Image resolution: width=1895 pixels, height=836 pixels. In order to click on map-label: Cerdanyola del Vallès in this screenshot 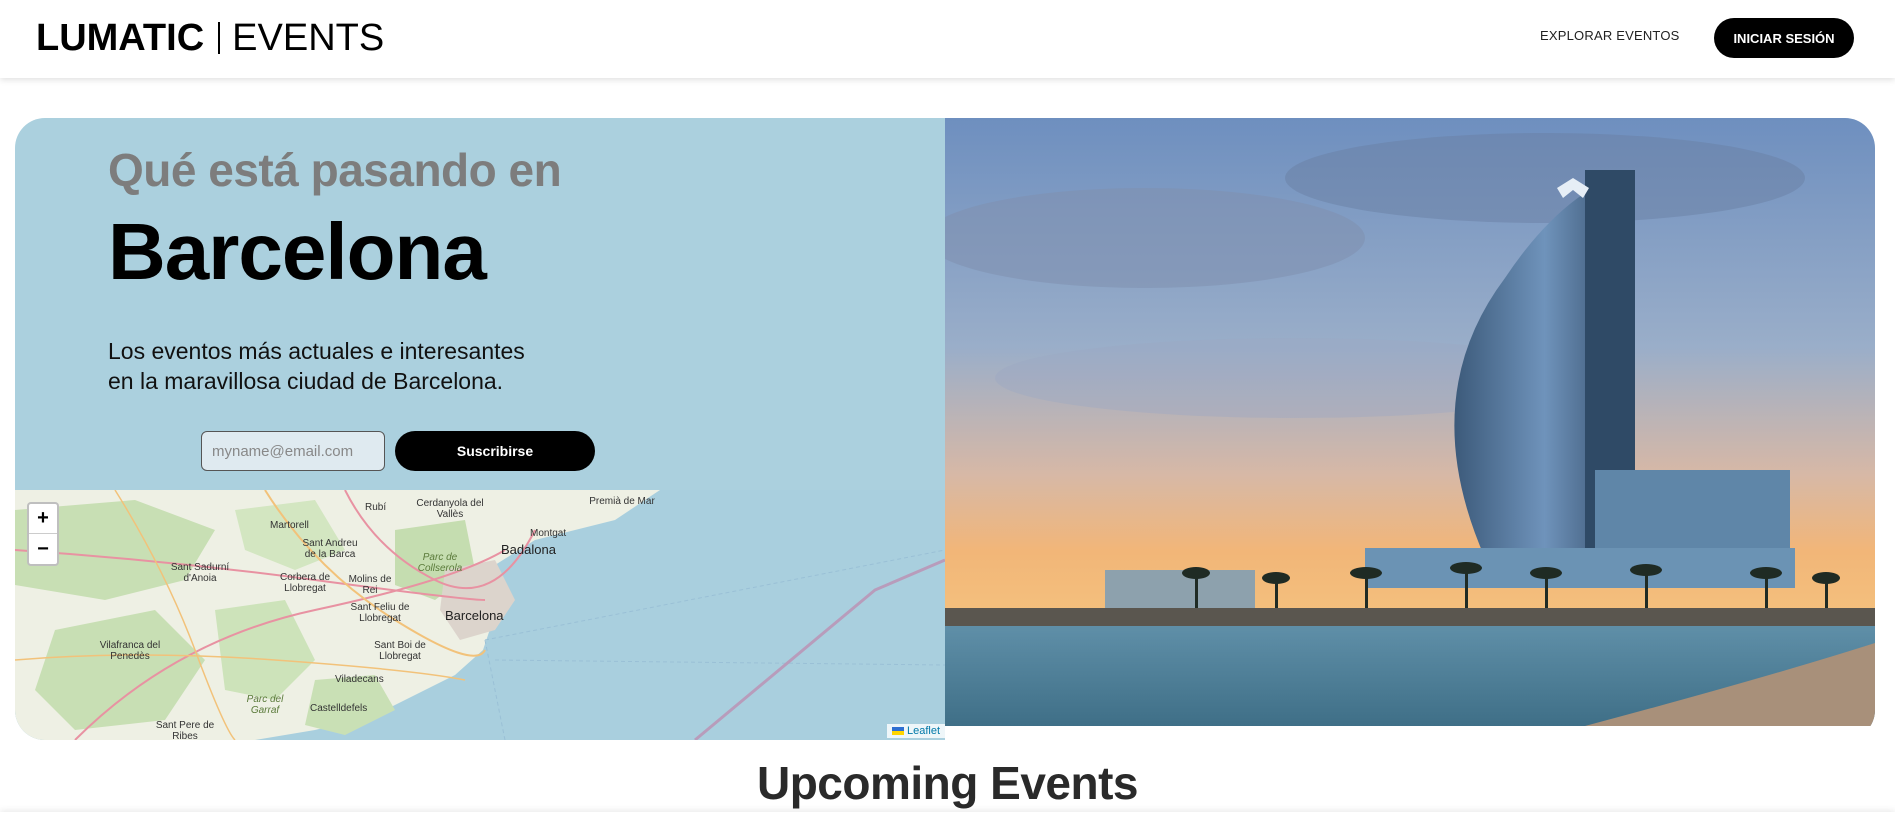, I will do `click(450, 509)`.